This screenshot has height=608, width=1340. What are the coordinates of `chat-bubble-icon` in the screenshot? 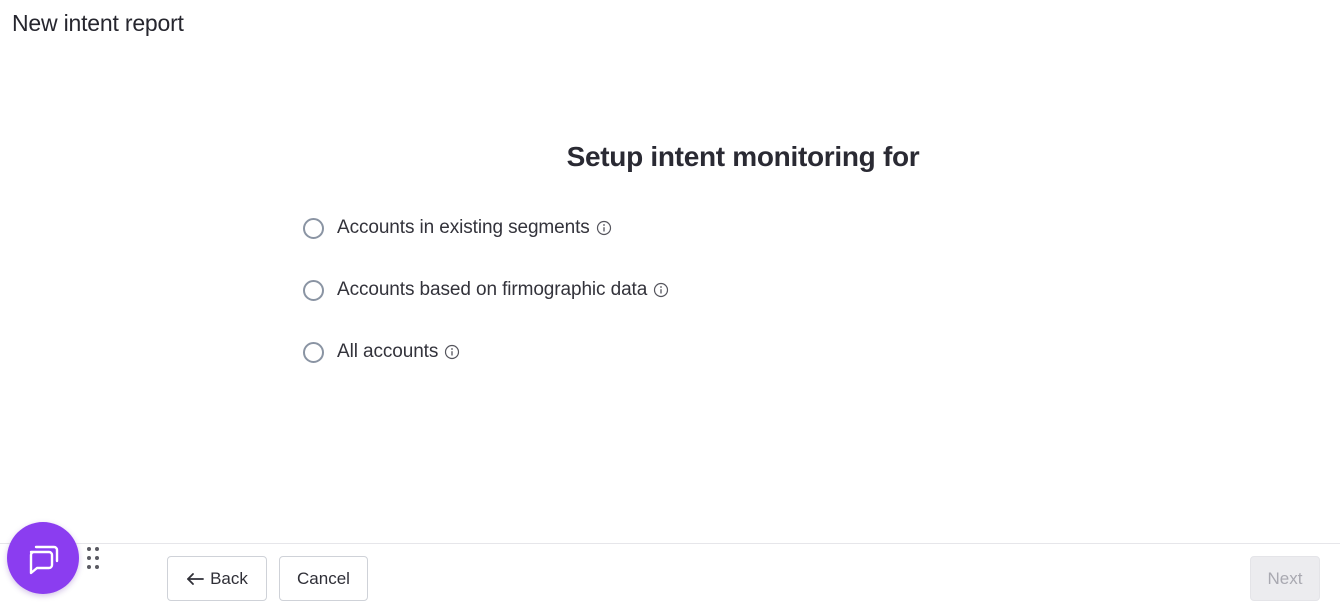 It's located at (44, 560).